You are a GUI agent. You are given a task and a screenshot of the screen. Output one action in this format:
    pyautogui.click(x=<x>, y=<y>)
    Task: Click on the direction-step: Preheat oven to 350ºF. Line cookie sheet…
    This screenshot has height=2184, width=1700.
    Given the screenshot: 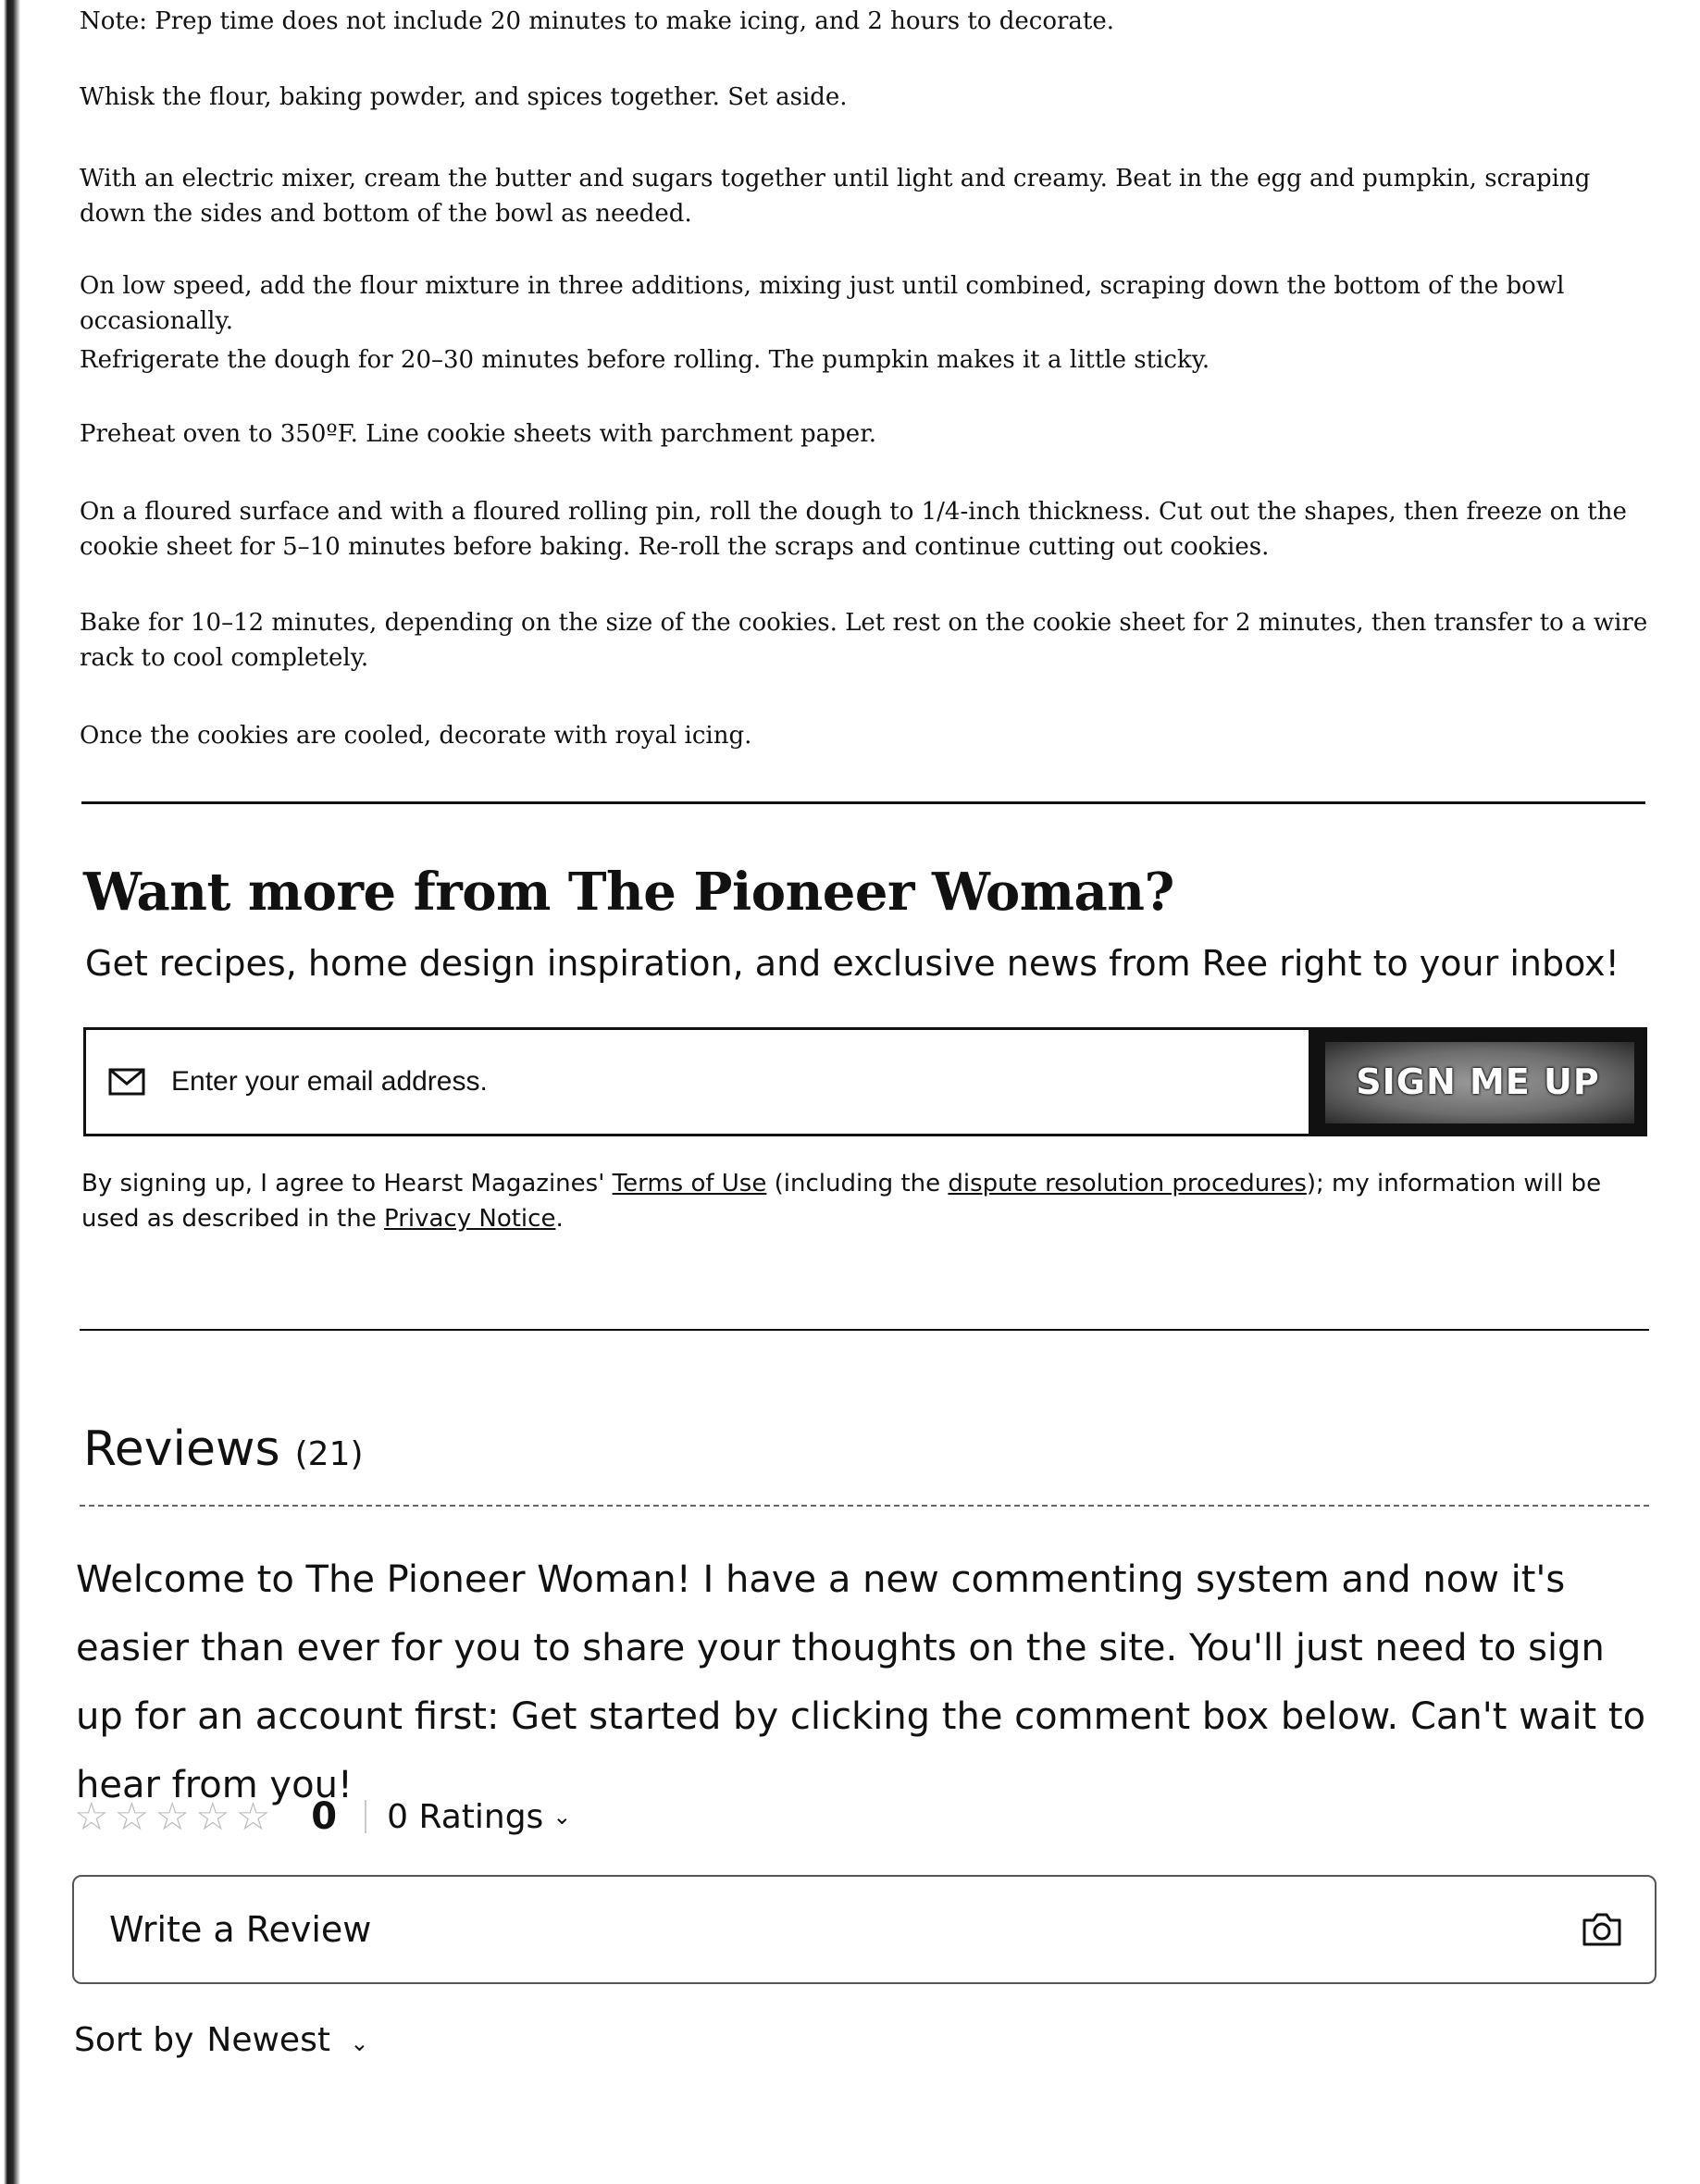 What is the action you would take?
    pyautogui.click(x=478, y=434)
    